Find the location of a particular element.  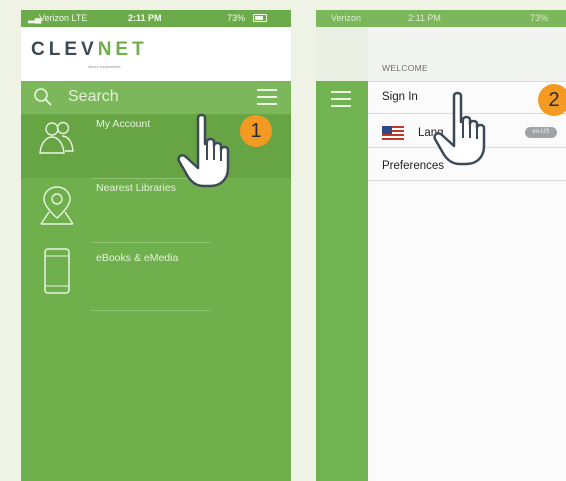

logo-tagline: library cooperative is located at coordinates (104, 66).